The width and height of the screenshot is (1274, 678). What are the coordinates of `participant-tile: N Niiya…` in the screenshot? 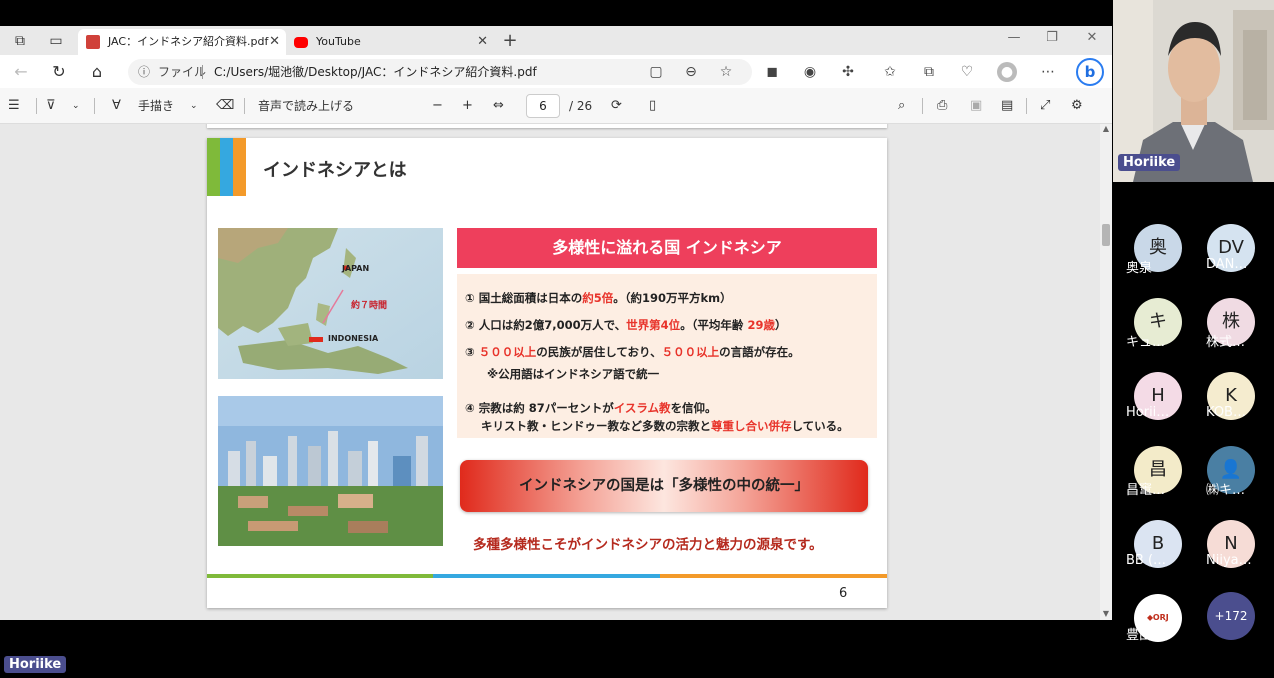 It's located at (1229, 551).